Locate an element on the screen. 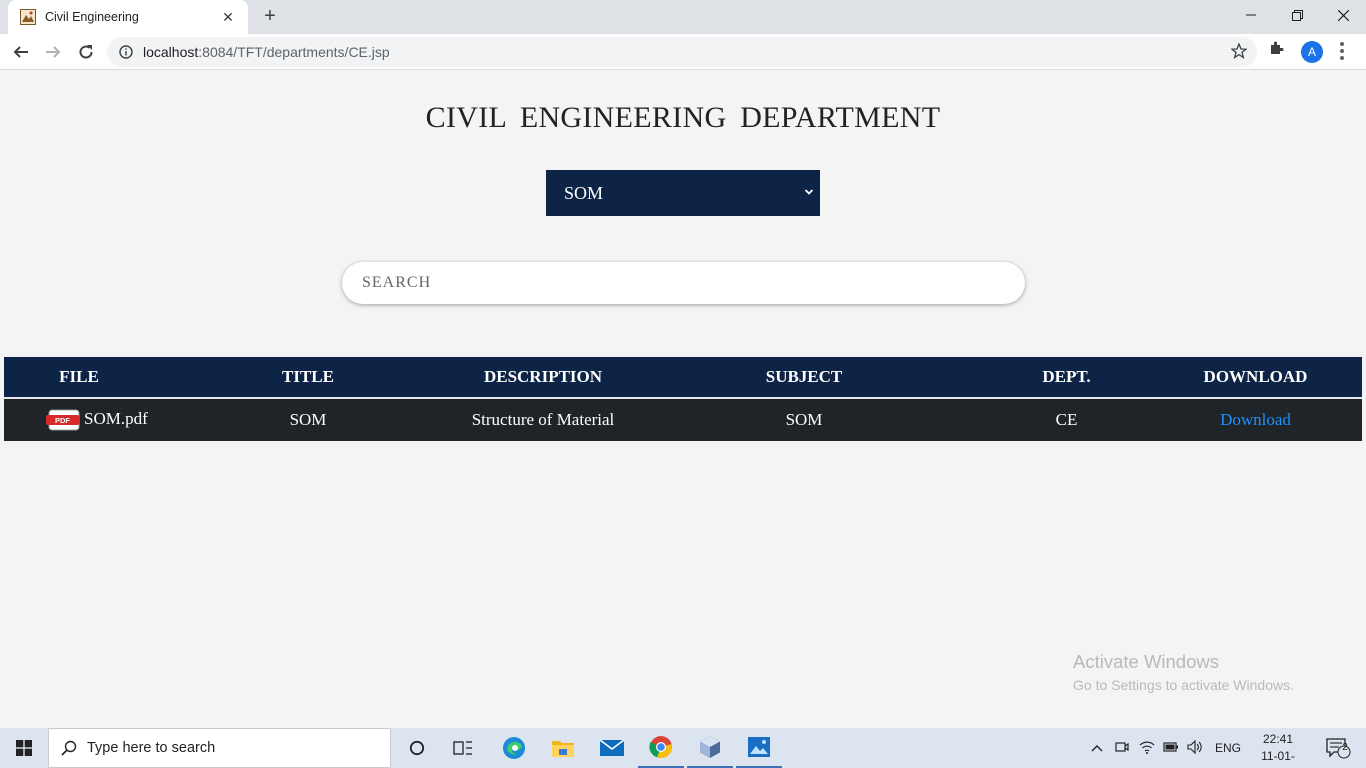 The height and width of the screenshot is (768, 1366). extensions-puzzle-icon is located at coordinates (1277, 48).